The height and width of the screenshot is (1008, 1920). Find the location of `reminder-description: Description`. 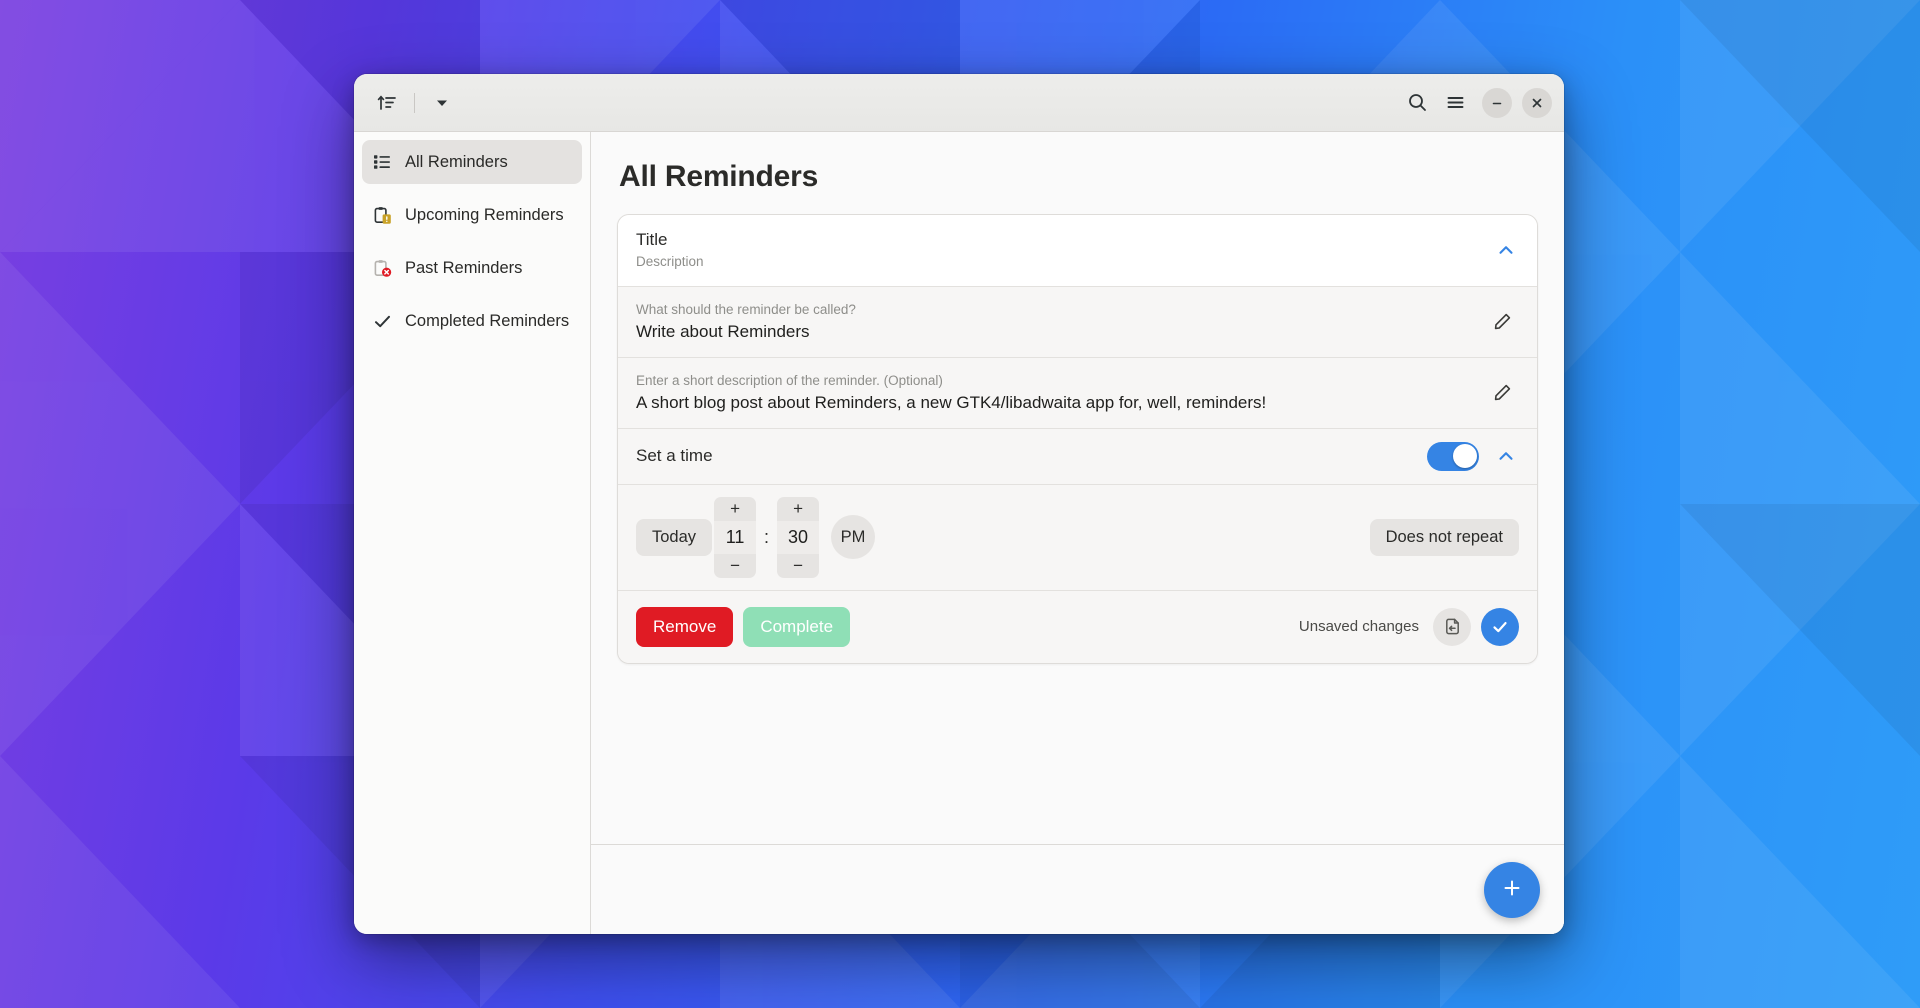

reminder-description: Description is located at coordinates (670, 261).